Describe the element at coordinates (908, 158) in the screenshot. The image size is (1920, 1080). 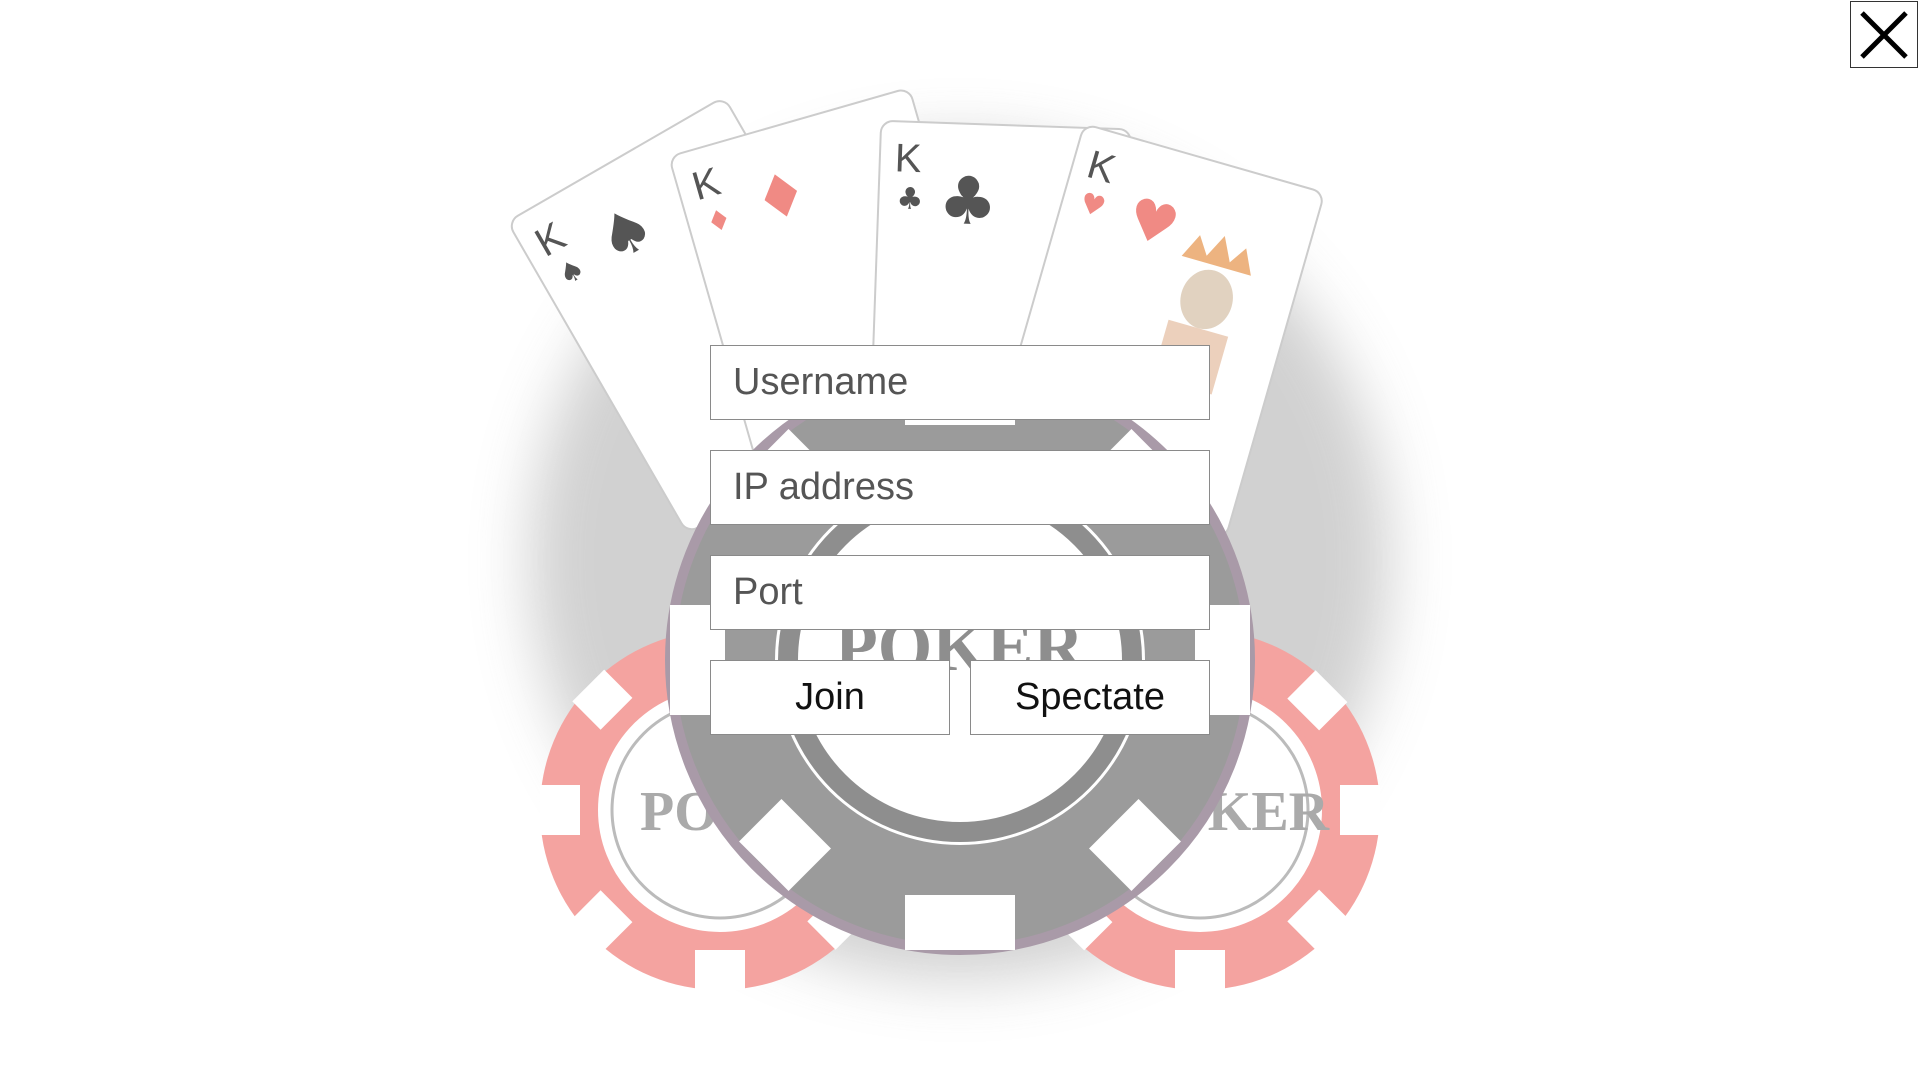
I see `svg-text: K` at that location.